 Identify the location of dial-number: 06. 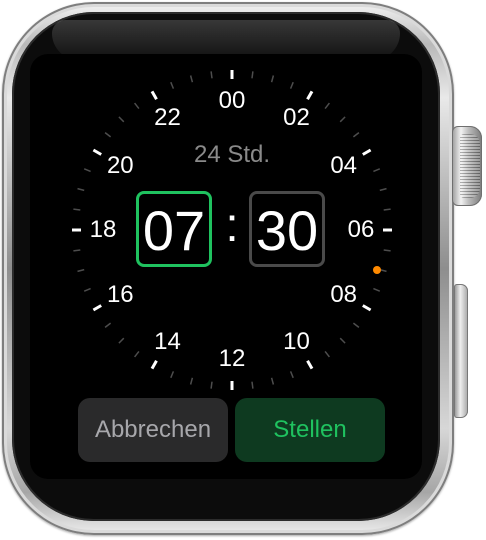
(361, 229).